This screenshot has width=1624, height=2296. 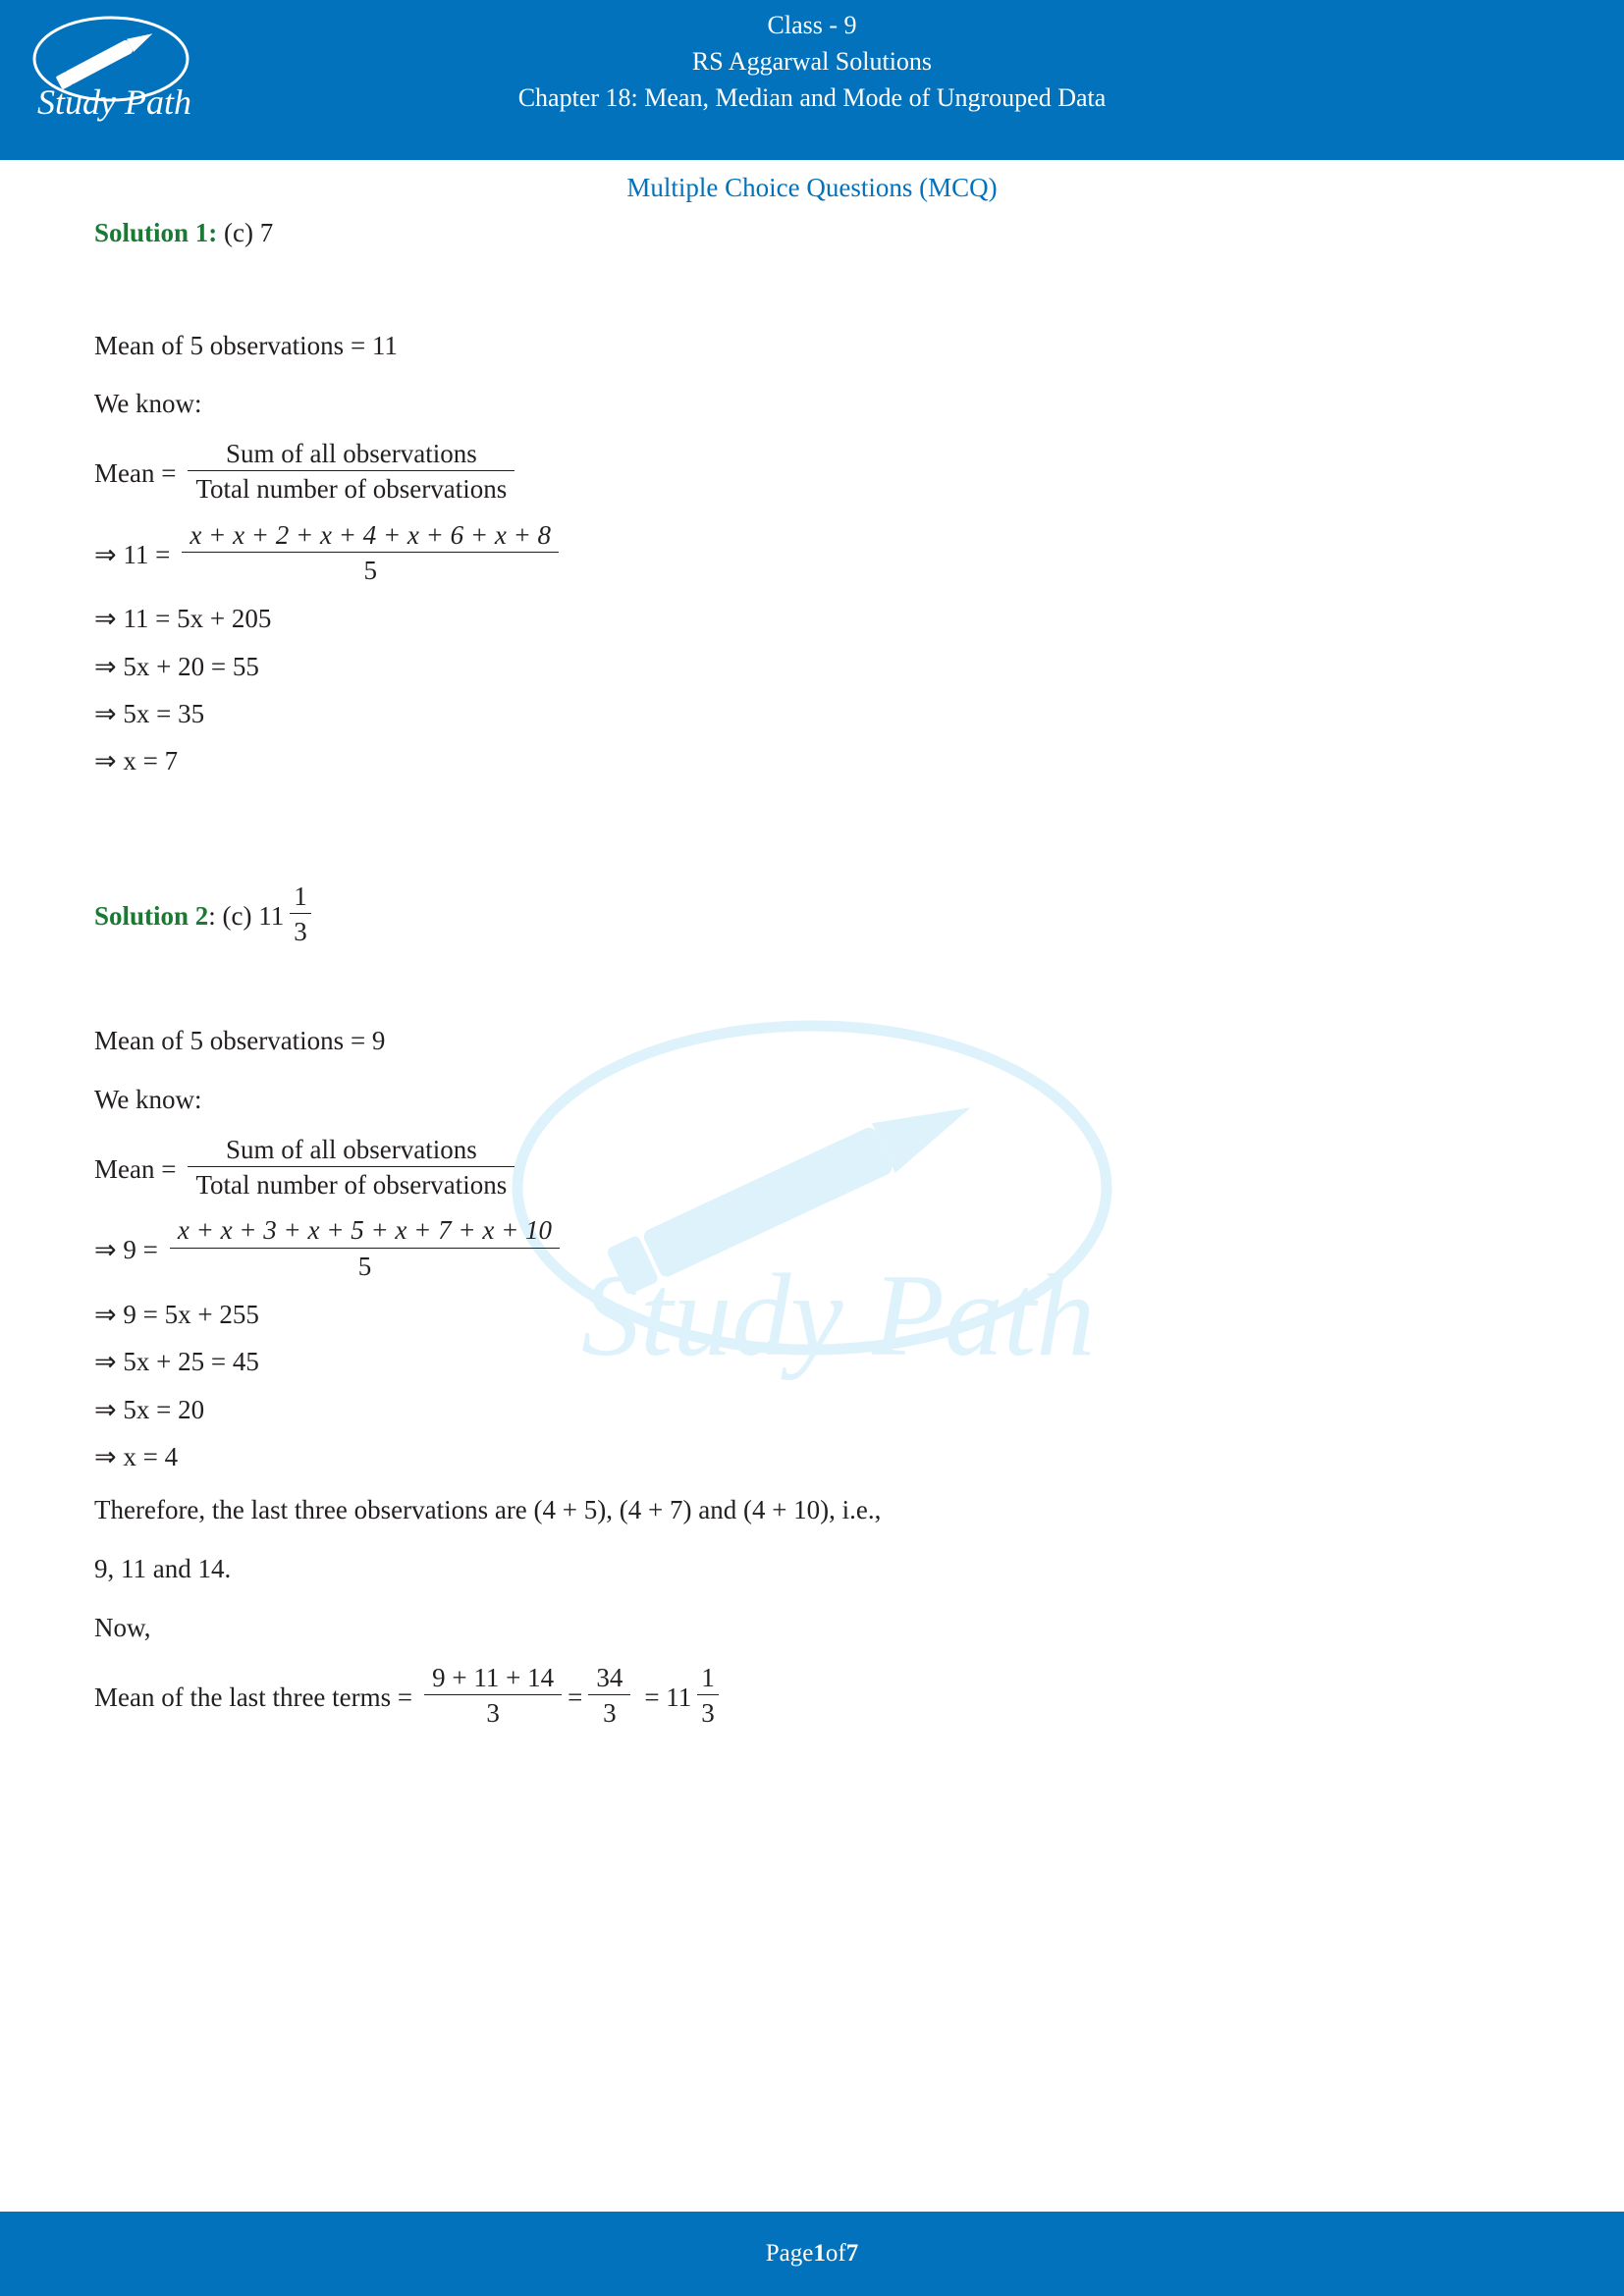 What do you see at coordinates (812, 61) in the screenshot?
I see `header-book-line: RS Aggarwal Solutions` at bounding box center [812, 61].